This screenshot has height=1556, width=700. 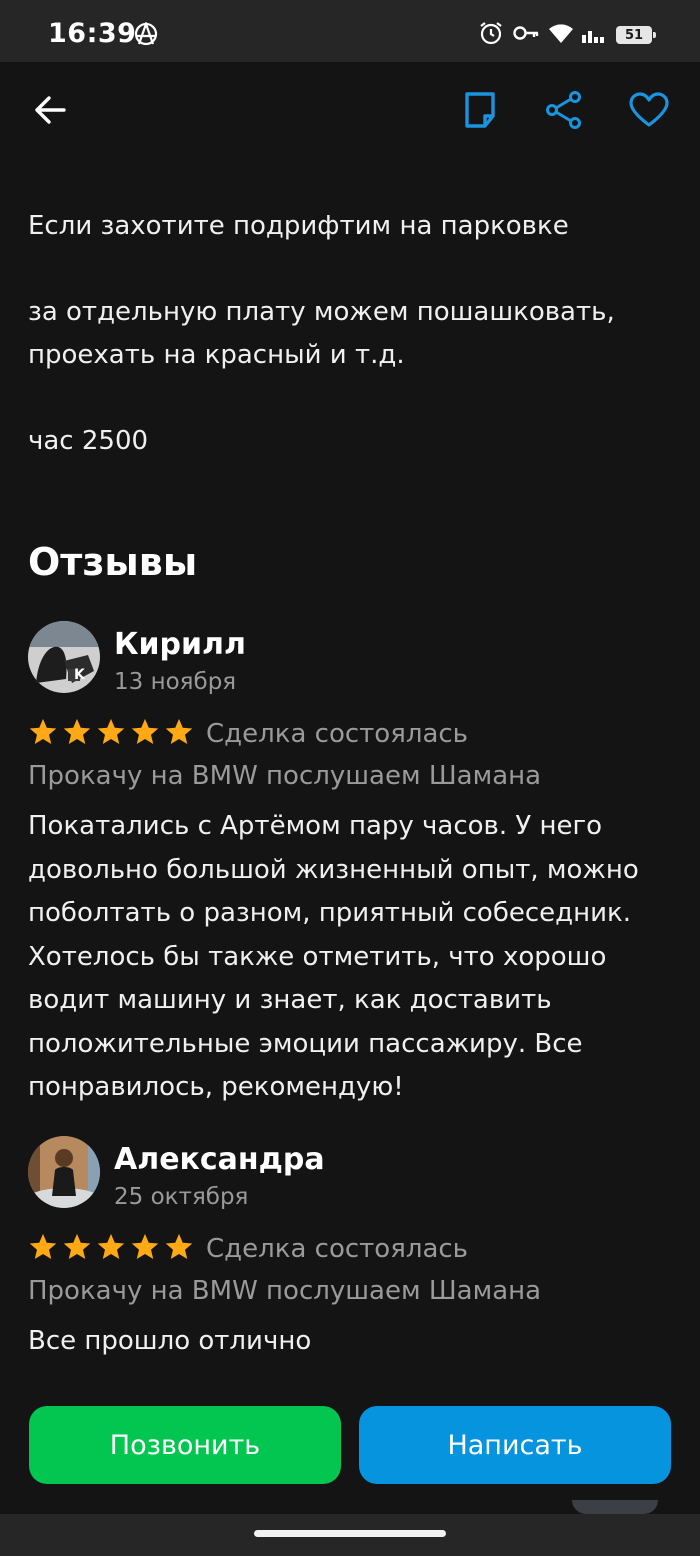 I want to click on battery-level: 51, so click(x=634, y=35).